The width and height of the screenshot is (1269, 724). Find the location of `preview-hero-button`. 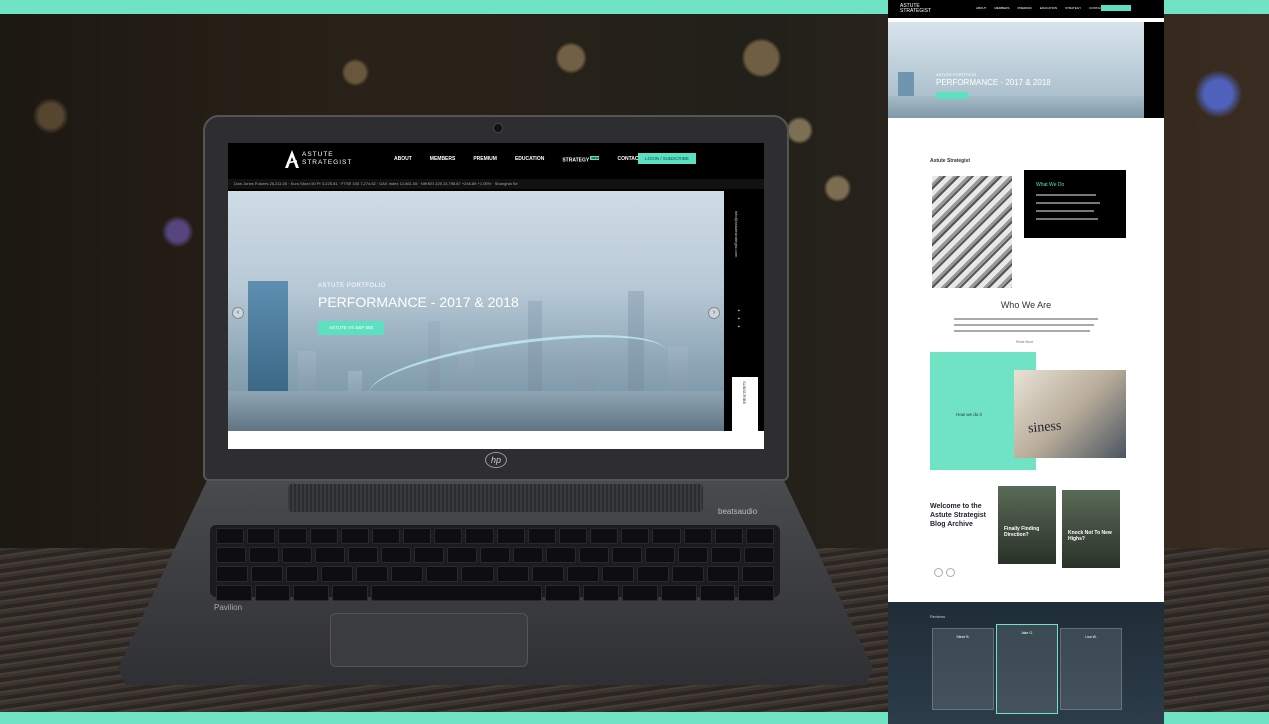

preview-hero-button is located at coordinates (952, 95).